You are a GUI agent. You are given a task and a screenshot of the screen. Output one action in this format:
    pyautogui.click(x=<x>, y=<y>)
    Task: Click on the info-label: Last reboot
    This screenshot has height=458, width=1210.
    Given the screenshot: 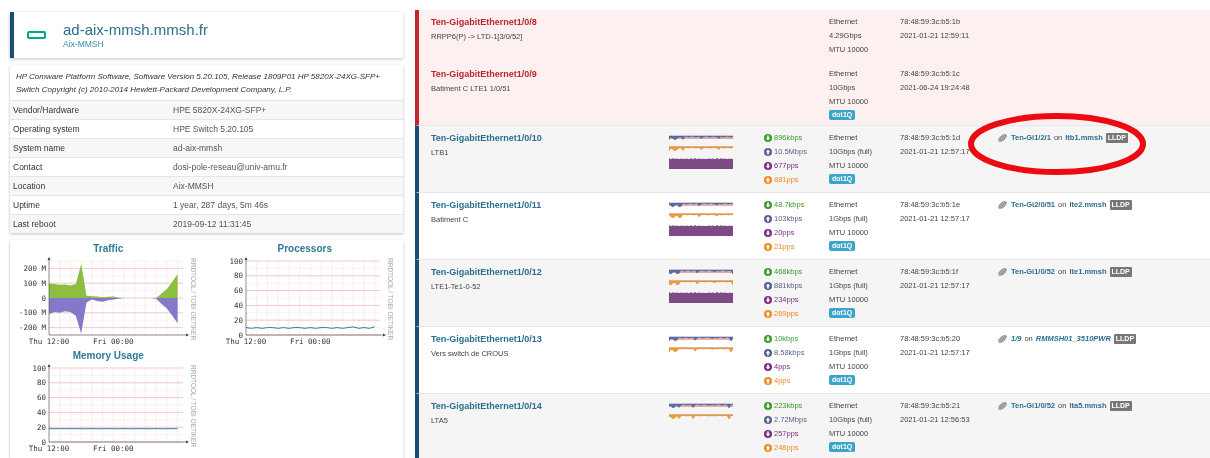 What is the action you would take?
    pyautogui.click(x=34, y=224)
    